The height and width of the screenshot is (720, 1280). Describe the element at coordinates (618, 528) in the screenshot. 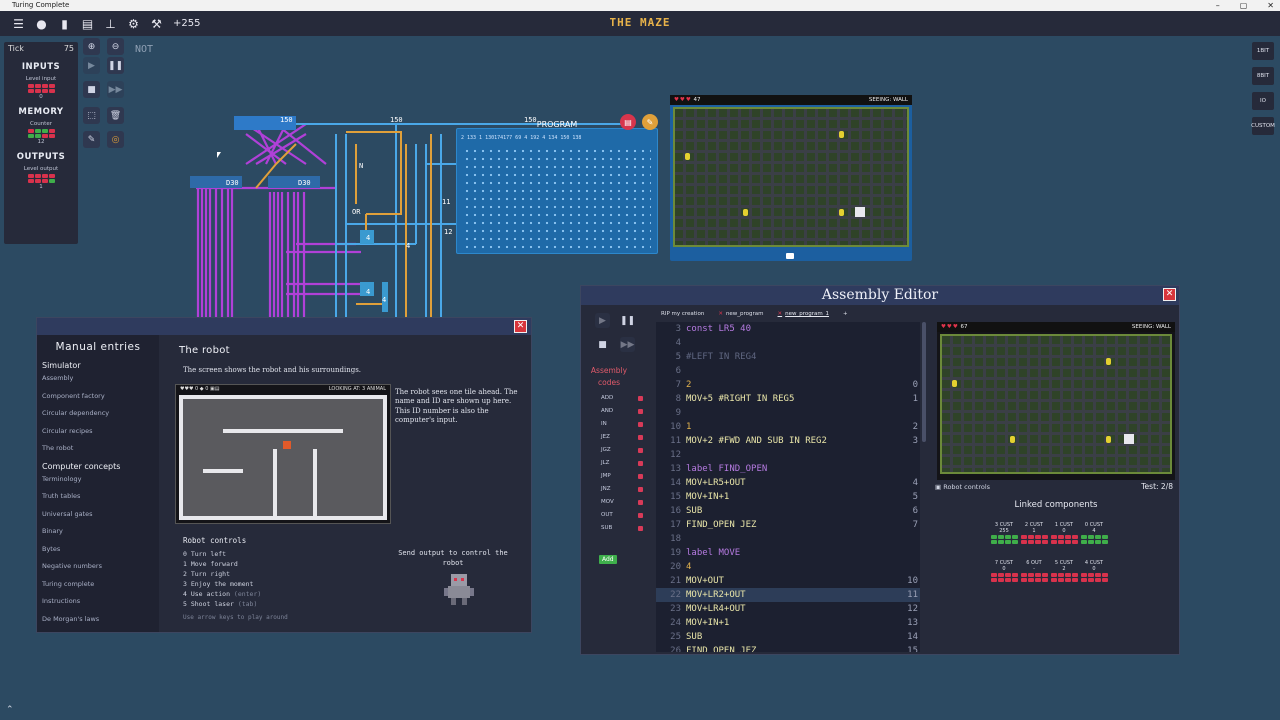

I see `asm-op-sub: SUB` at that location.